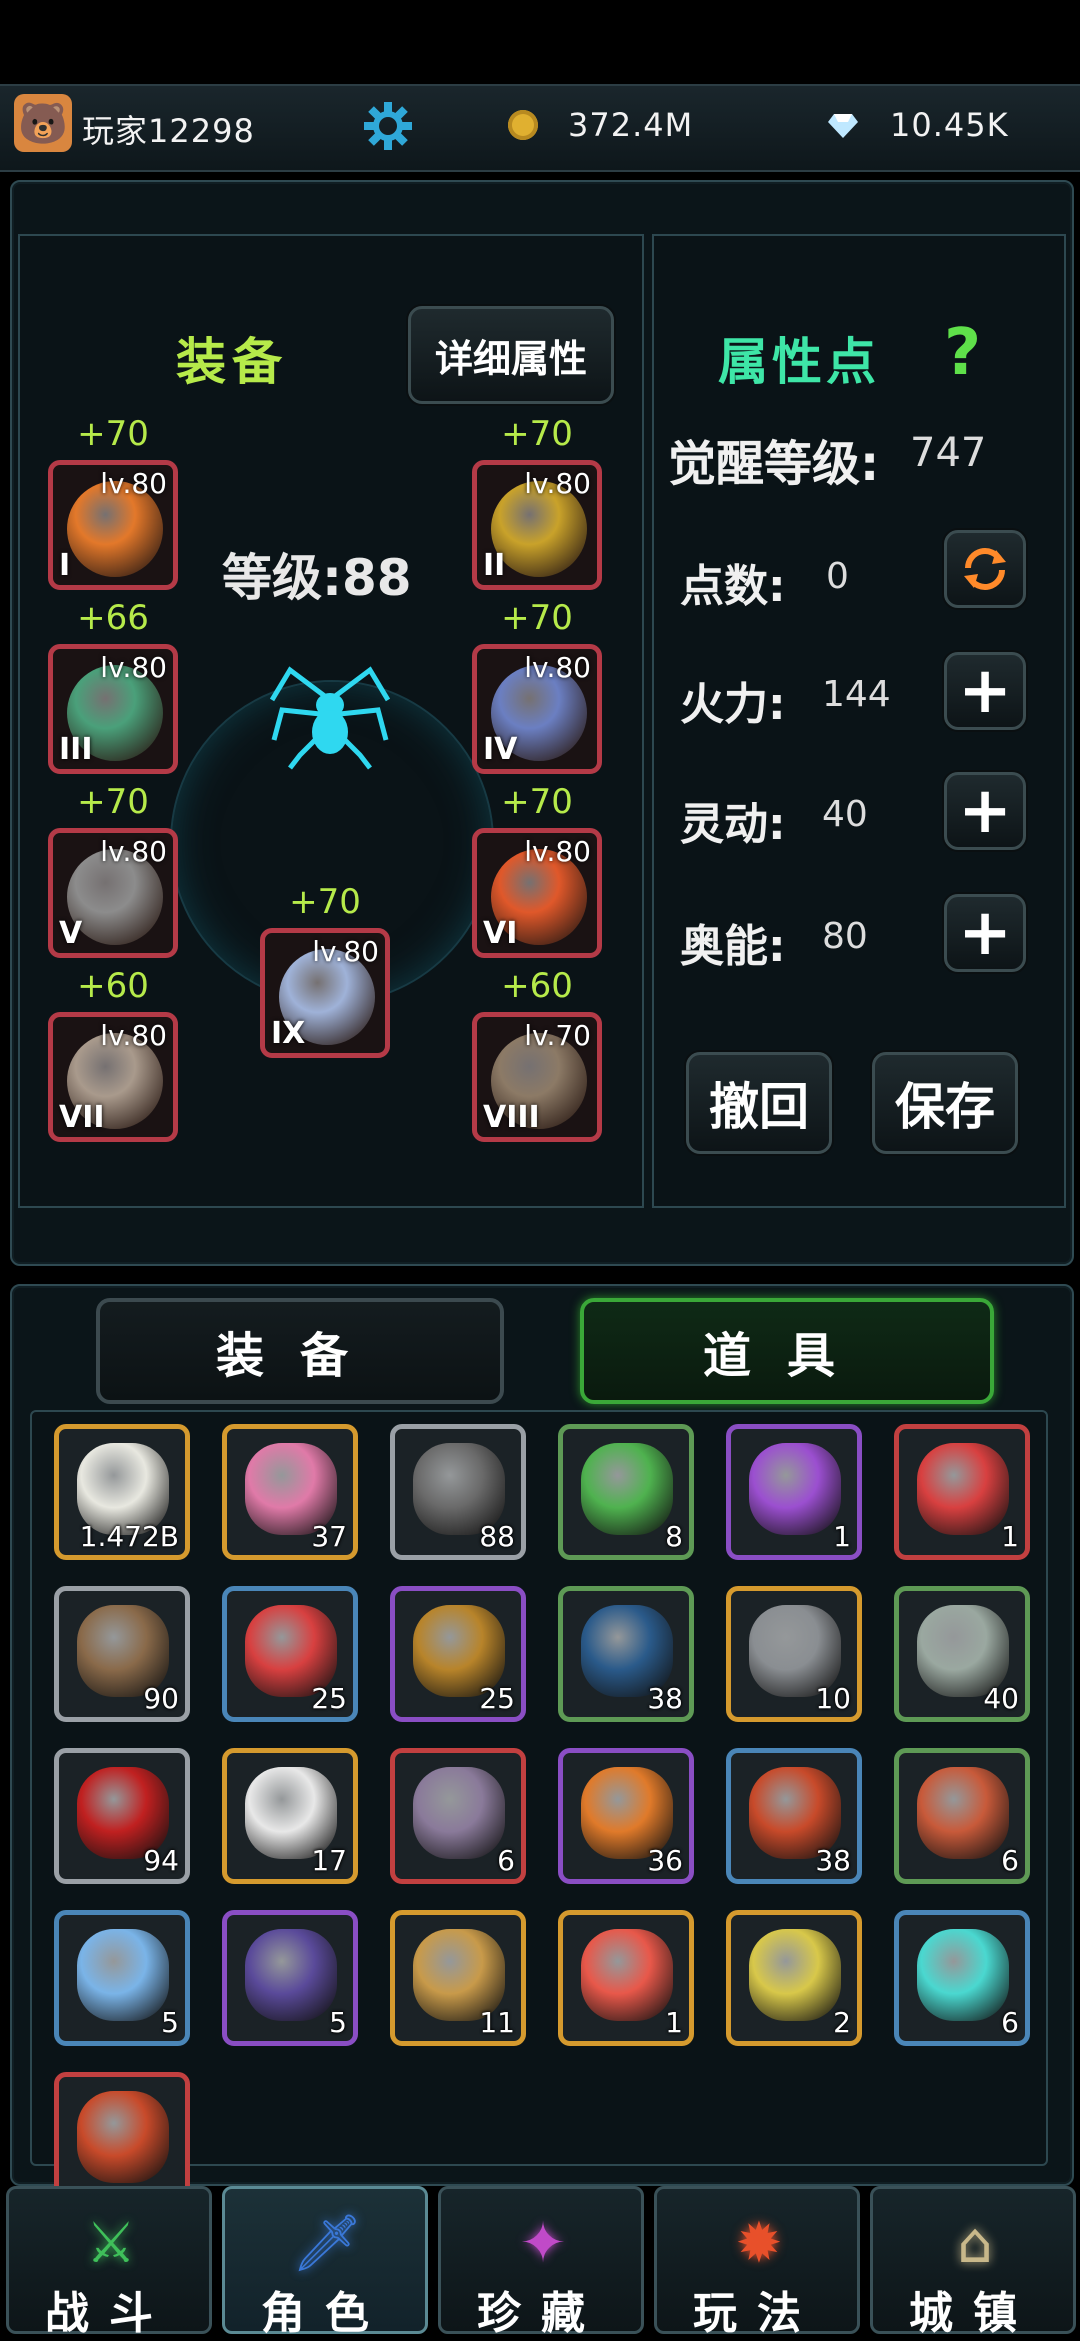 This screenshot has width=1080, height=2341. I want to click on equipment-slot-5: lv.80 V, so click(113, 893).